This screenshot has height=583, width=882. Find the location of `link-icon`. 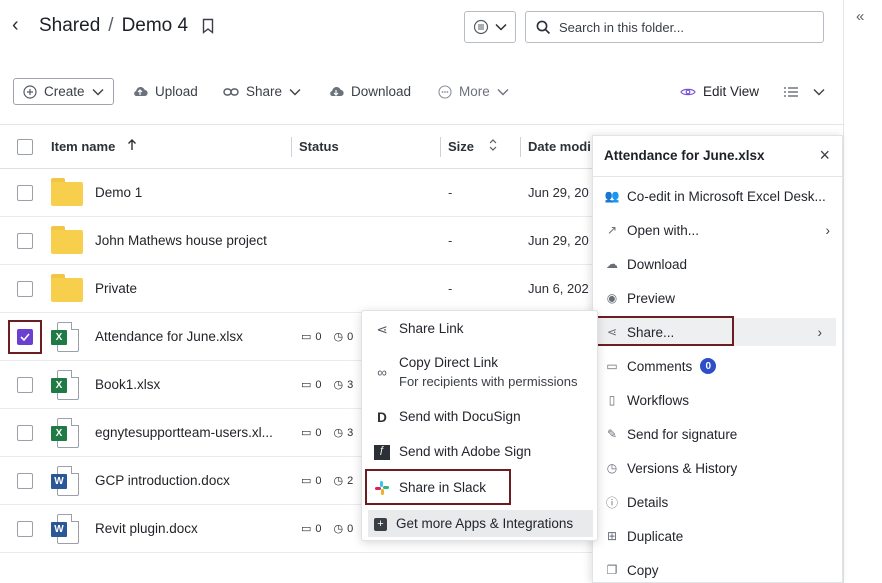

link-icon is located at coordinates (231, 91).